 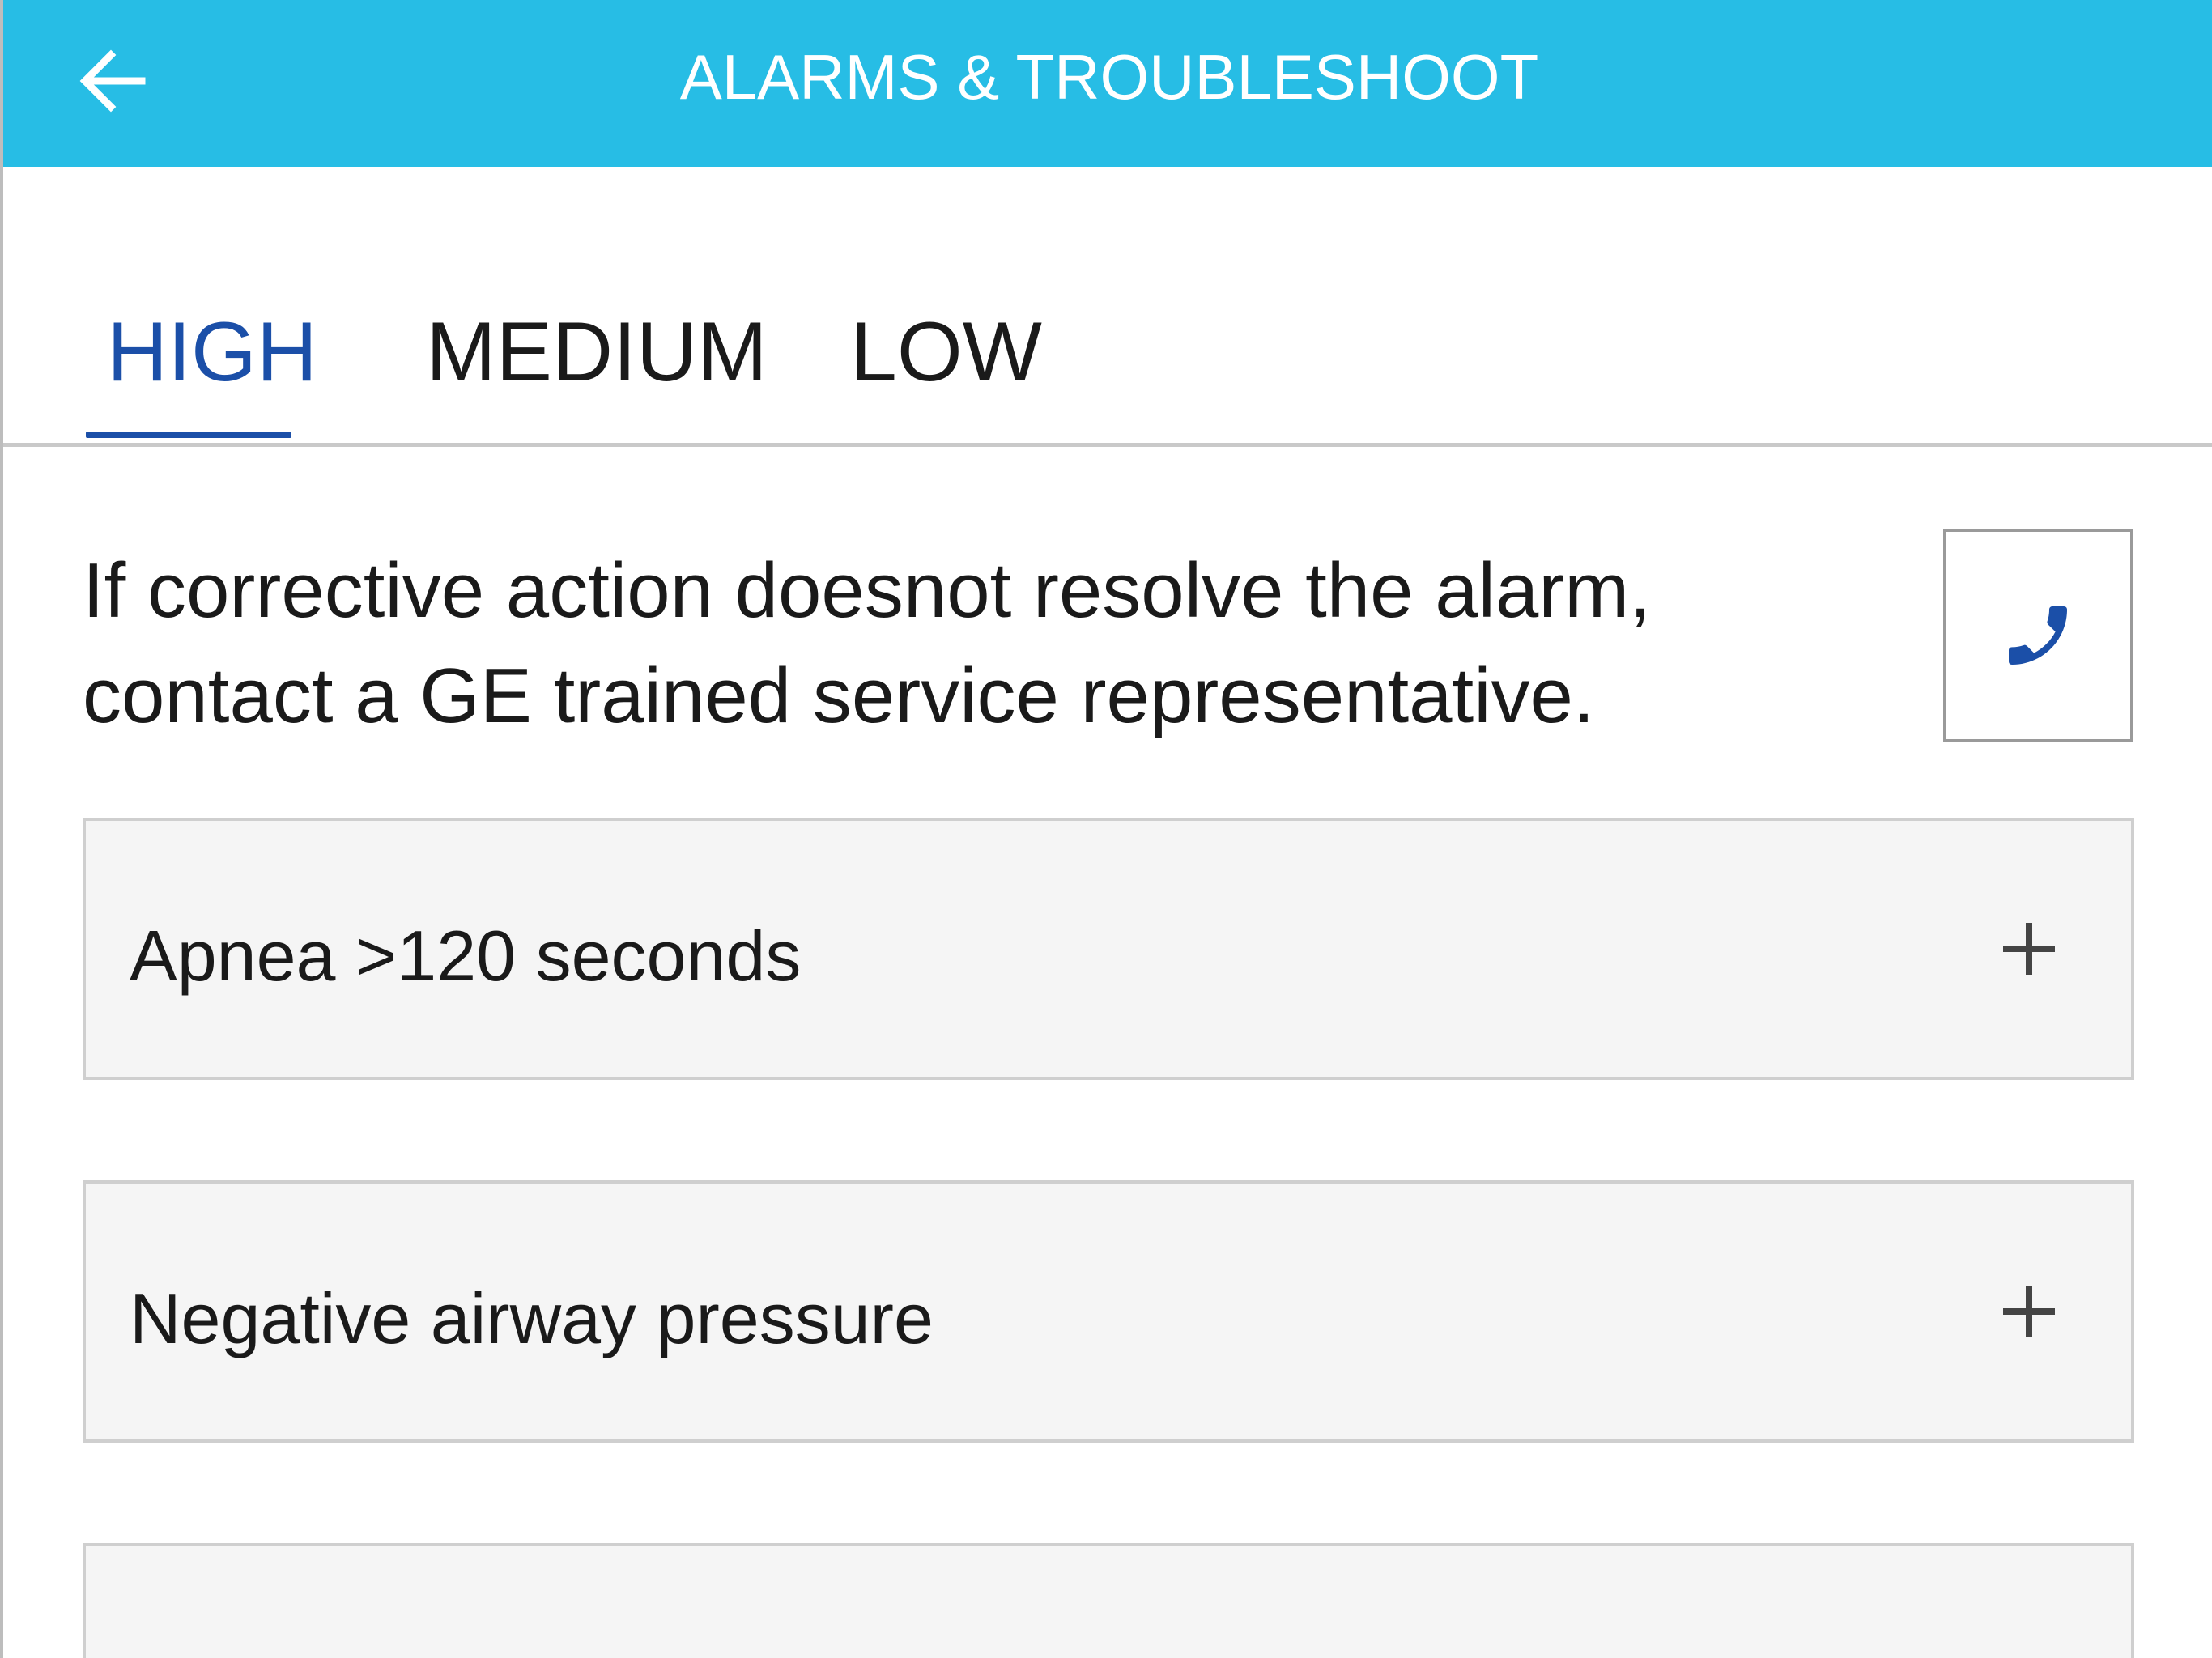 I want to click on alarm-item-negative-airway-pressure: Negative airway pressure, so click(x=1109, y=1311).